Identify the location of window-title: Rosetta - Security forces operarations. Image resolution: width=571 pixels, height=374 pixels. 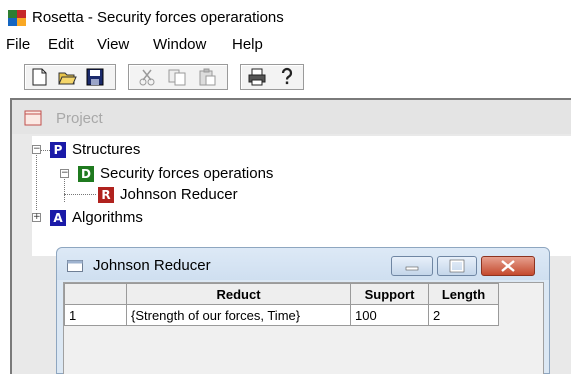
(158, 17).